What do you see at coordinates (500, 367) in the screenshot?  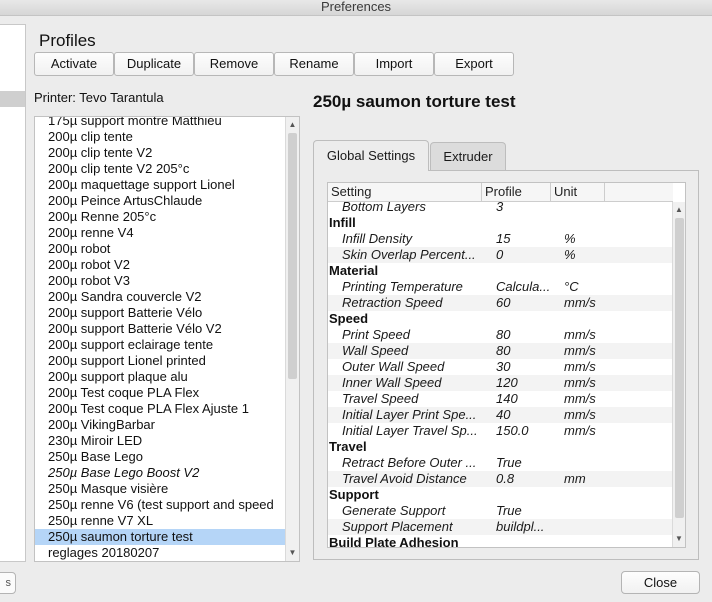 I see `settings-row: Outer Wall Speed 30 mm/s` at bounding box center [500, 367].